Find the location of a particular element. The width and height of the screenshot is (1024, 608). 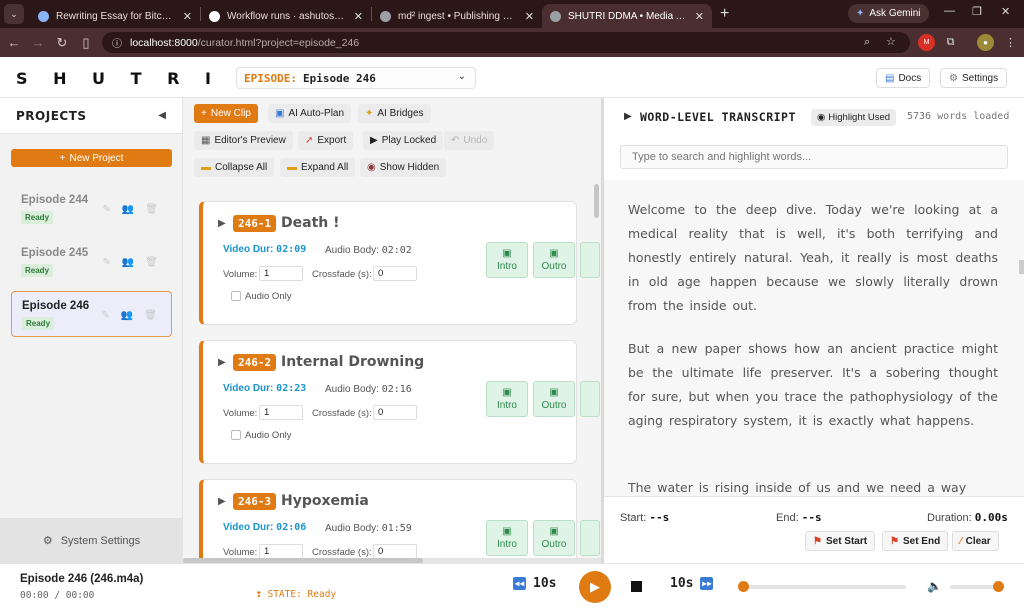

volume-slider is located at coordinates (977, 586).